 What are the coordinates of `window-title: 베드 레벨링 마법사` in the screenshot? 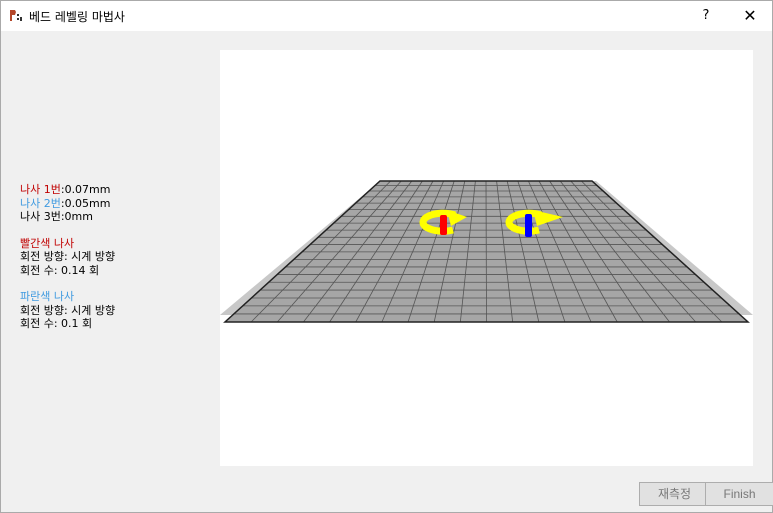 It's located at (77, 17).